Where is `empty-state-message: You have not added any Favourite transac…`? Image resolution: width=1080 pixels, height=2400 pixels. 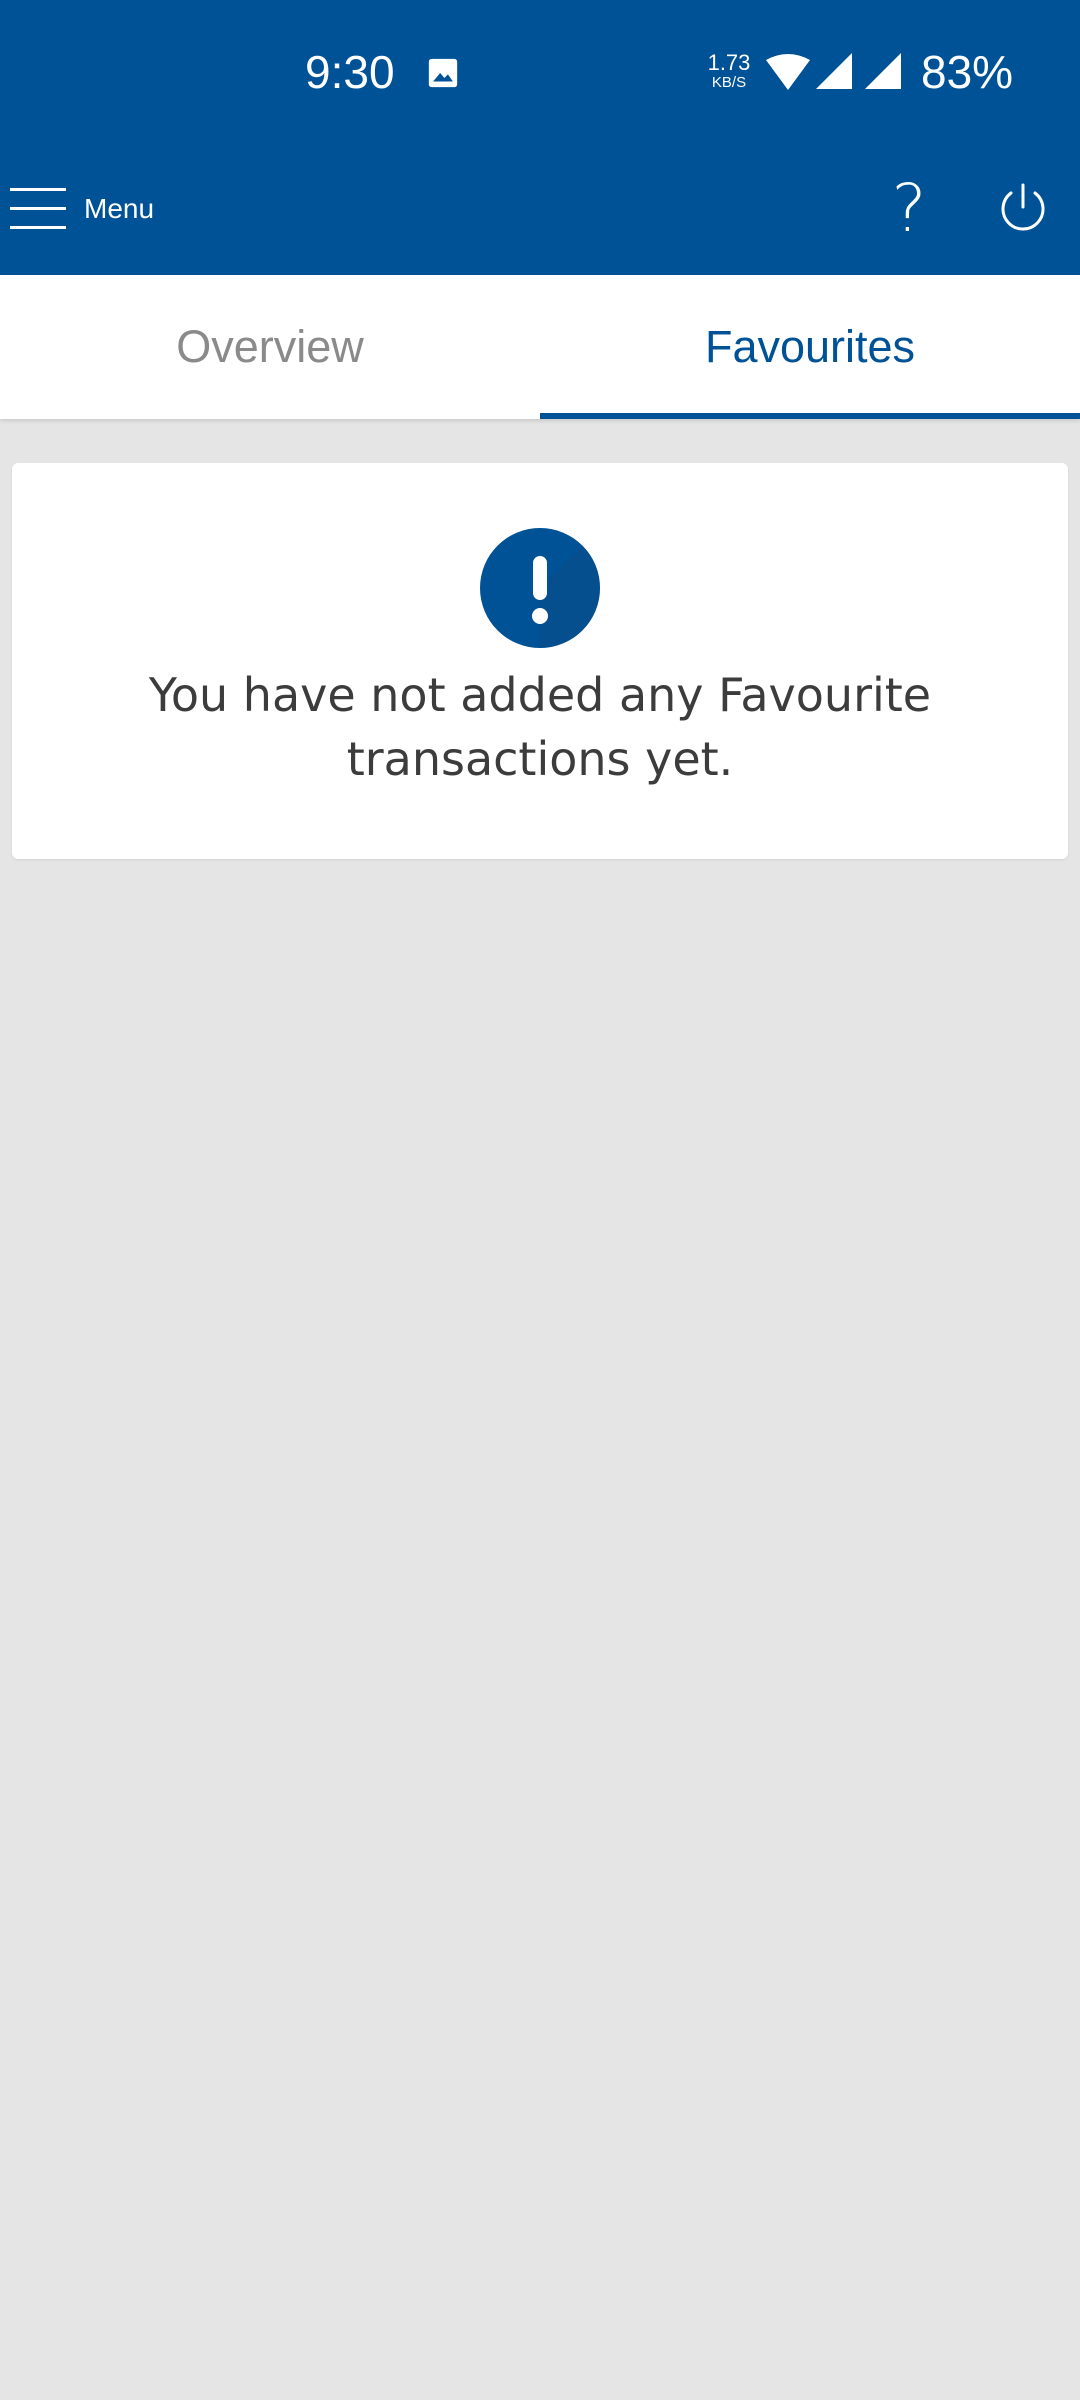 empty-state-message: You have not added any Favourite transac… is located at coordinates (540, 727).